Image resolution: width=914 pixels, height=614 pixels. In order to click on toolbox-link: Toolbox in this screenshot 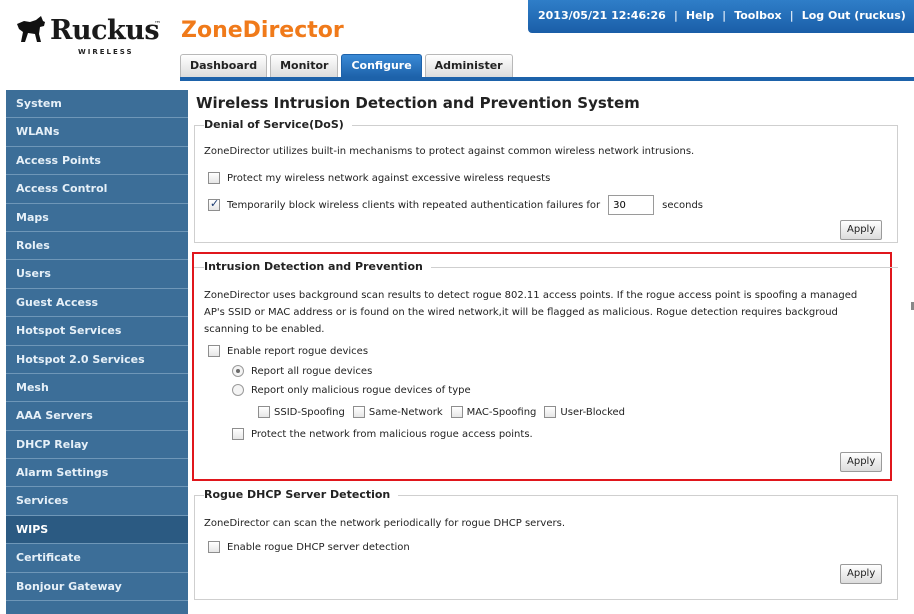, I will do `click(757, 15)`.